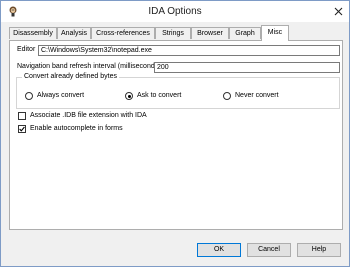  What do you see at coordinates (173, 33) in the screenshot?
I see `tab-strings: Strings` at bounding box center [173, 33].